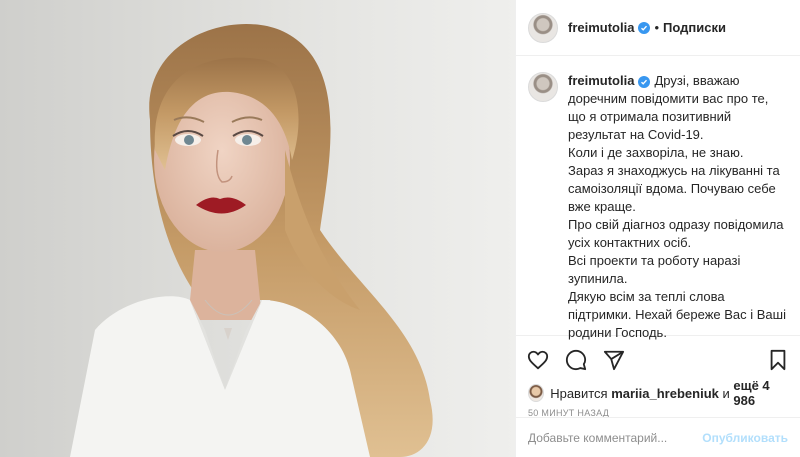  Describe the element at coordinates (656, 152) in the screenshot. I see `caption-line: Коли і де захворіла, не знаю.` at that location.